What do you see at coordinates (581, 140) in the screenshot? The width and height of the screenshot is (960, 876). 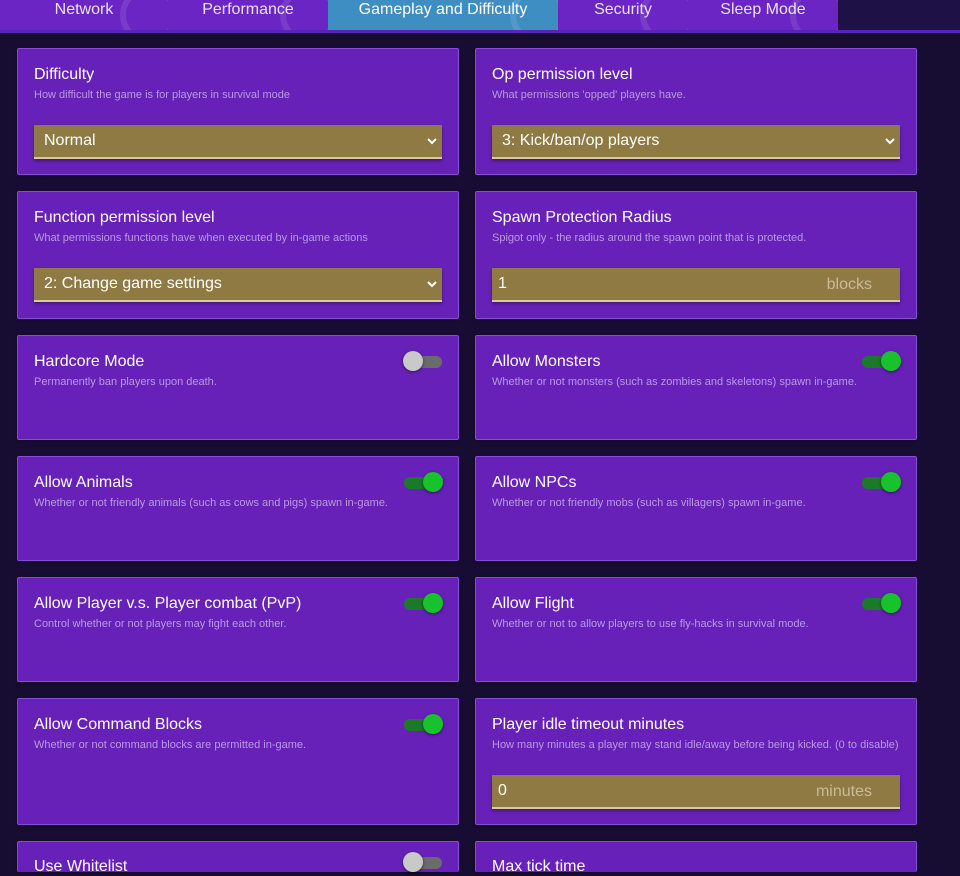 I see `op-permission-selected-value: 3: Kick/ban/op players` at bounding box center [581, 140].